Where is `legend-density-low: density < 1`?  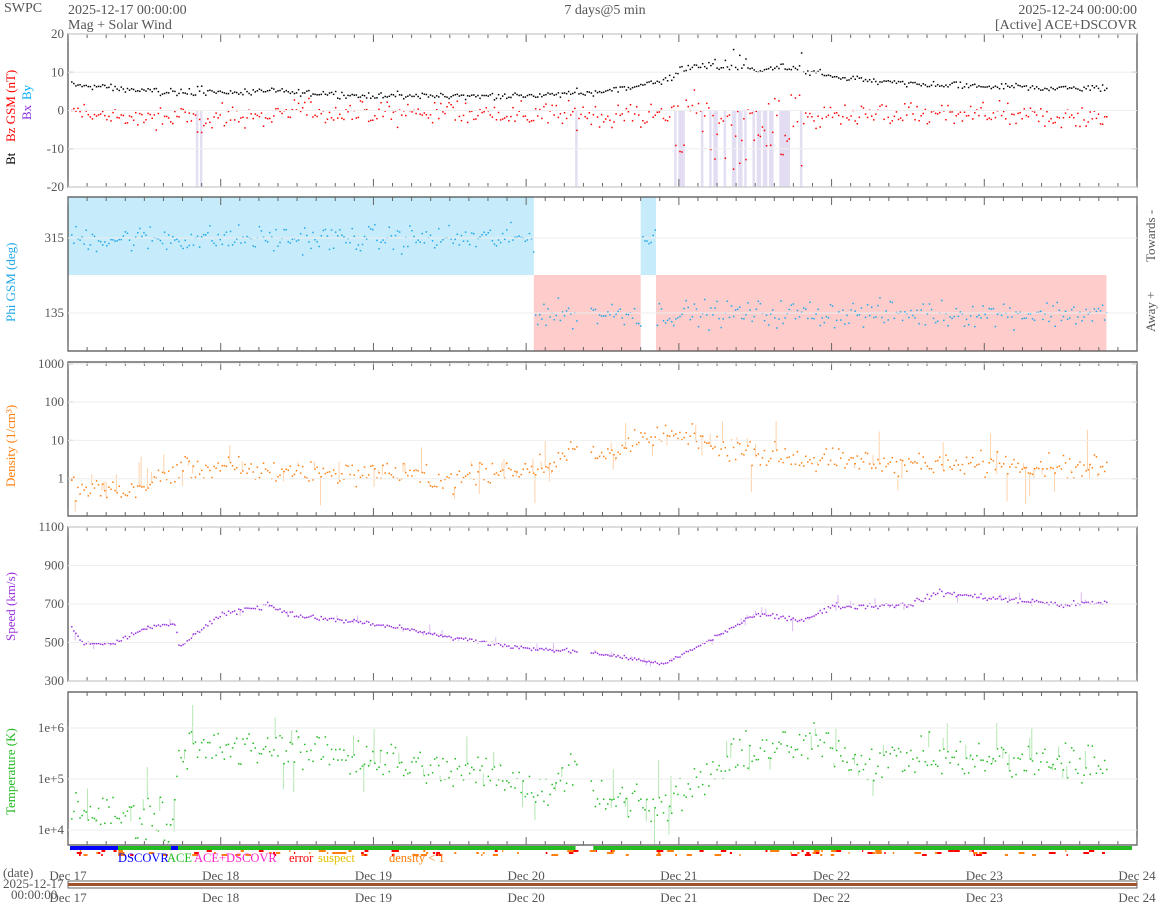
legend-density-low: density < 1 is located at coordinates (417, 858).